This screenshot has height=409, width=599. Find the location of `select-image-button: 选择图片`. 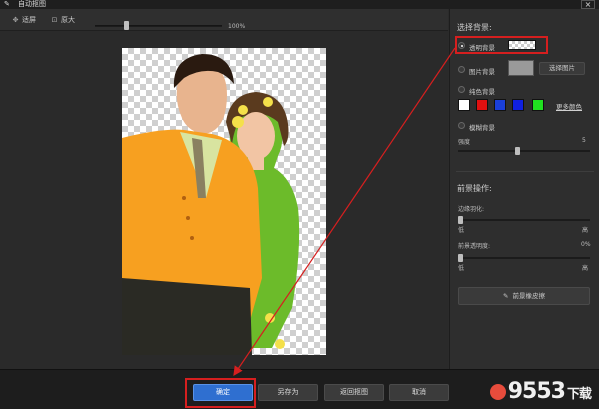

select-image-button: 选择图片 is located at coordinates (562, 68).